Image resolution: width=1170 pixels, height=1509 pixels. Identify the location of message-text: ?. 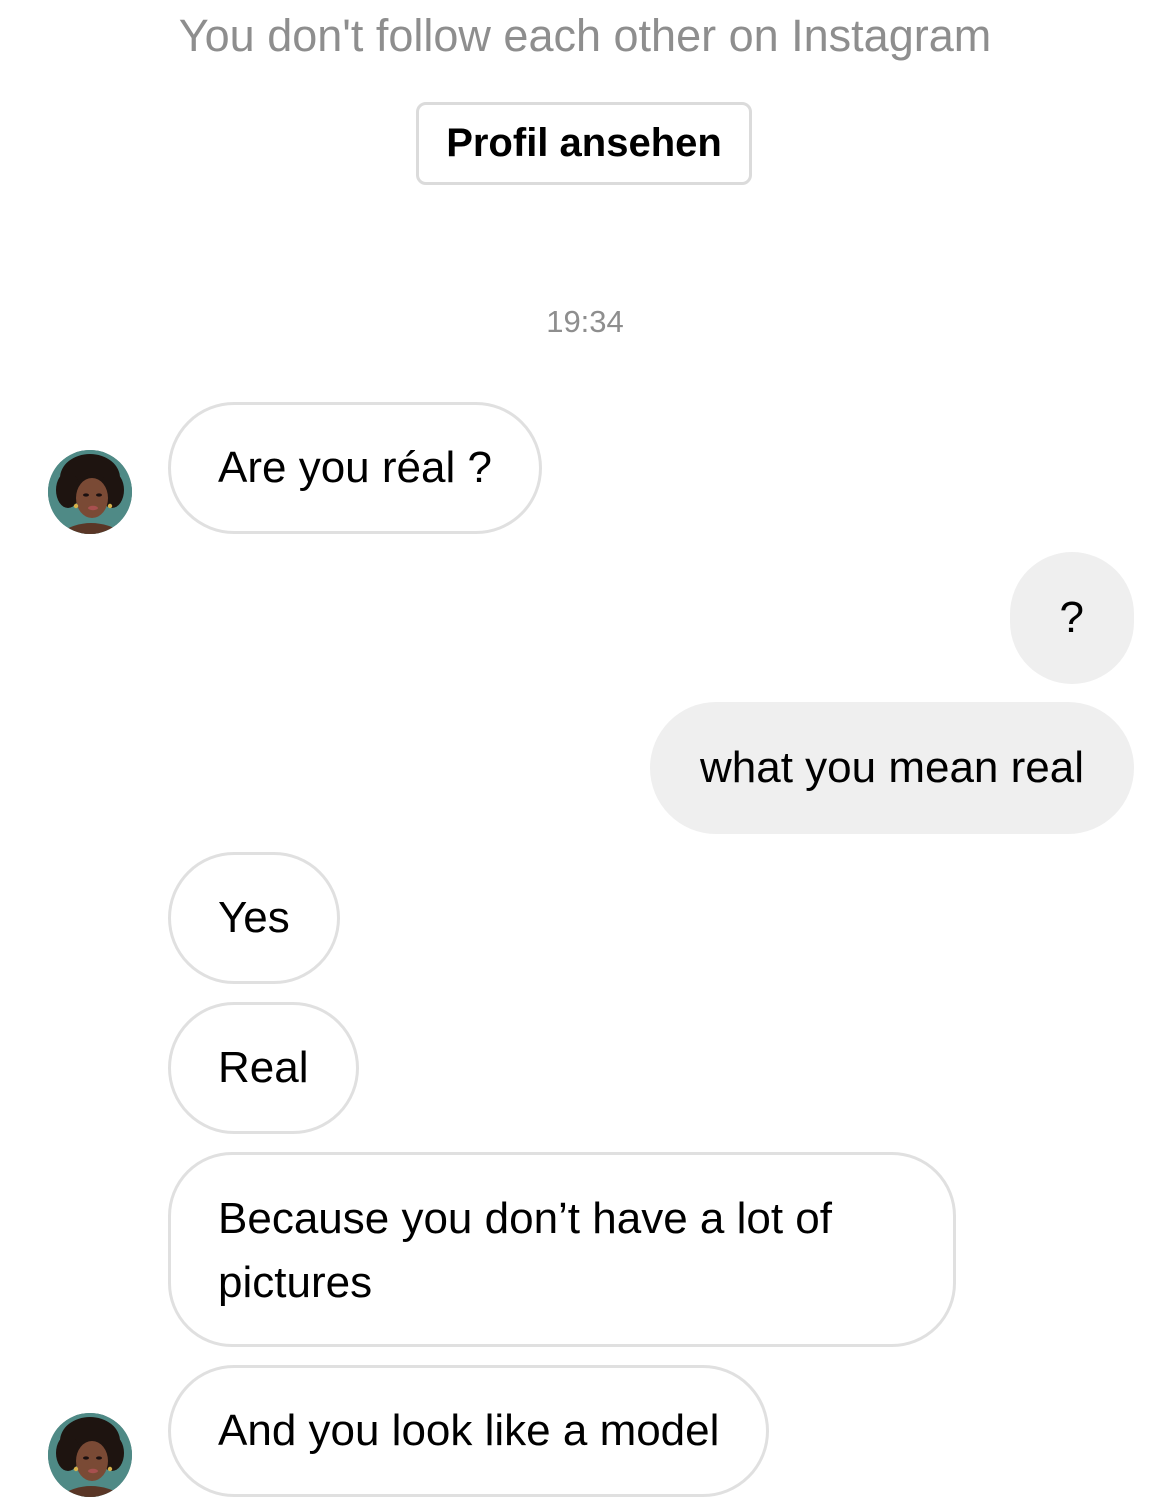
(1071, 617).